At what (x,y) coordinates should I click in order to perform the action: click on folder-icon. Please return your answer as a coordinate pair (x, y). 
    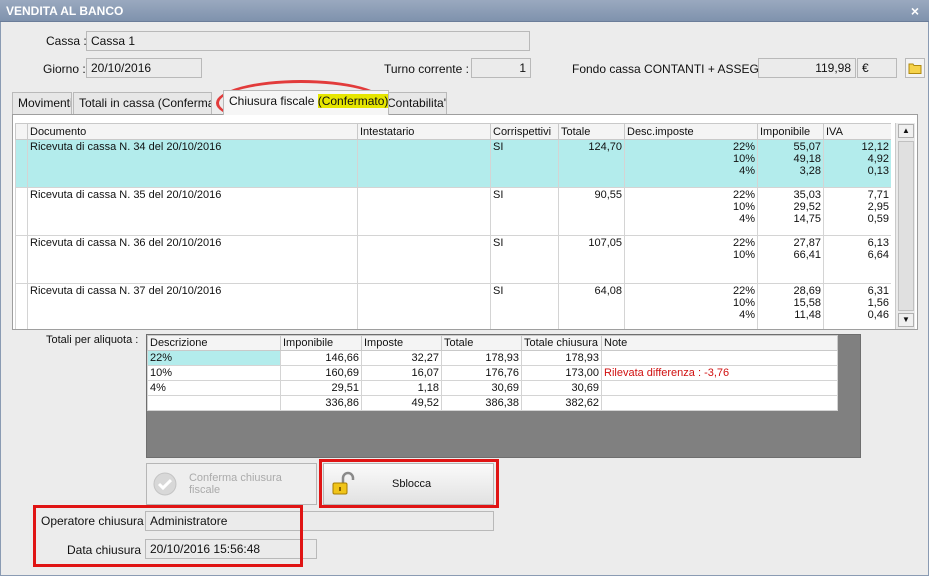
    Looking at the image, I should click on (915, 68).